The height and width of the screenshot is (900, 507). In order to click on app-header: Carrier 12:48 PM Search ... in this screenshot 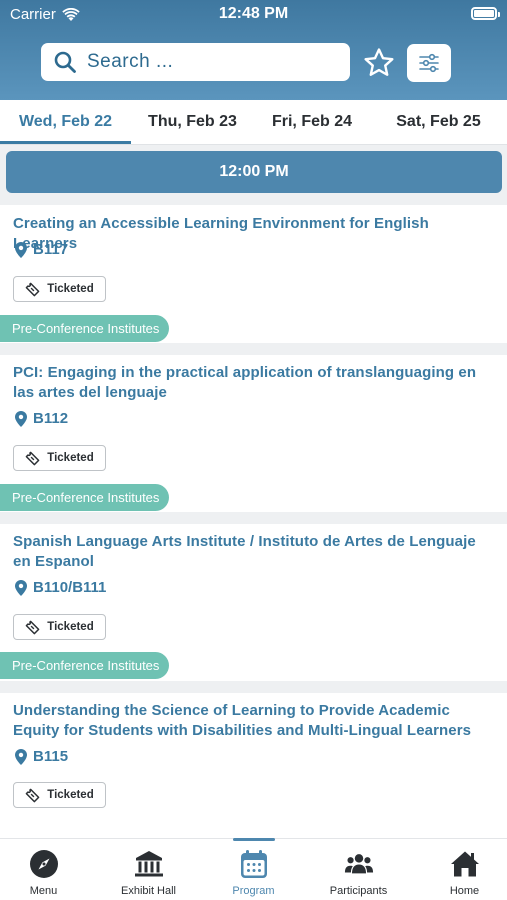, I will do `click(253, 50)`.